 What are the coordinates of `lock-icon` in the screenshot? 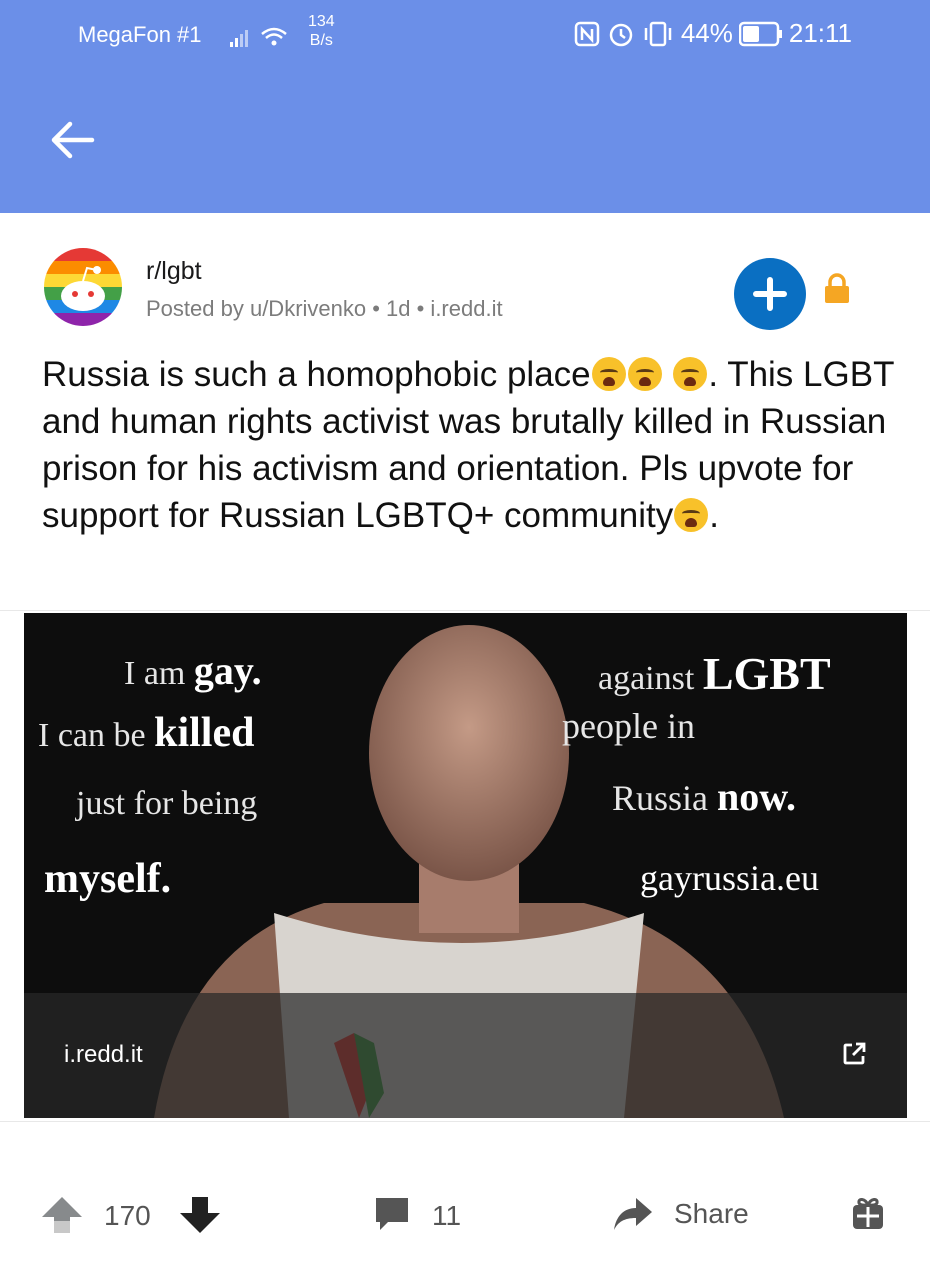 It's located at (837, 291).